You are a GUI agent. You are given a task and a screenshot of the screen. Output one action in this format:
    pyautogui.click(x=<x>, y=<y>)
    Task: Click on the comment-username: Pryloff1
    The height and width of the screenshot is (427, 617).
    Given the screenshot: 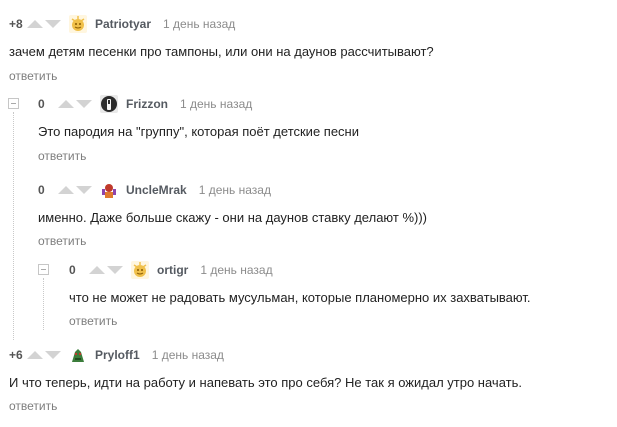 What is the action you would take?
    pyautogui.click(x=117, y=355)
    